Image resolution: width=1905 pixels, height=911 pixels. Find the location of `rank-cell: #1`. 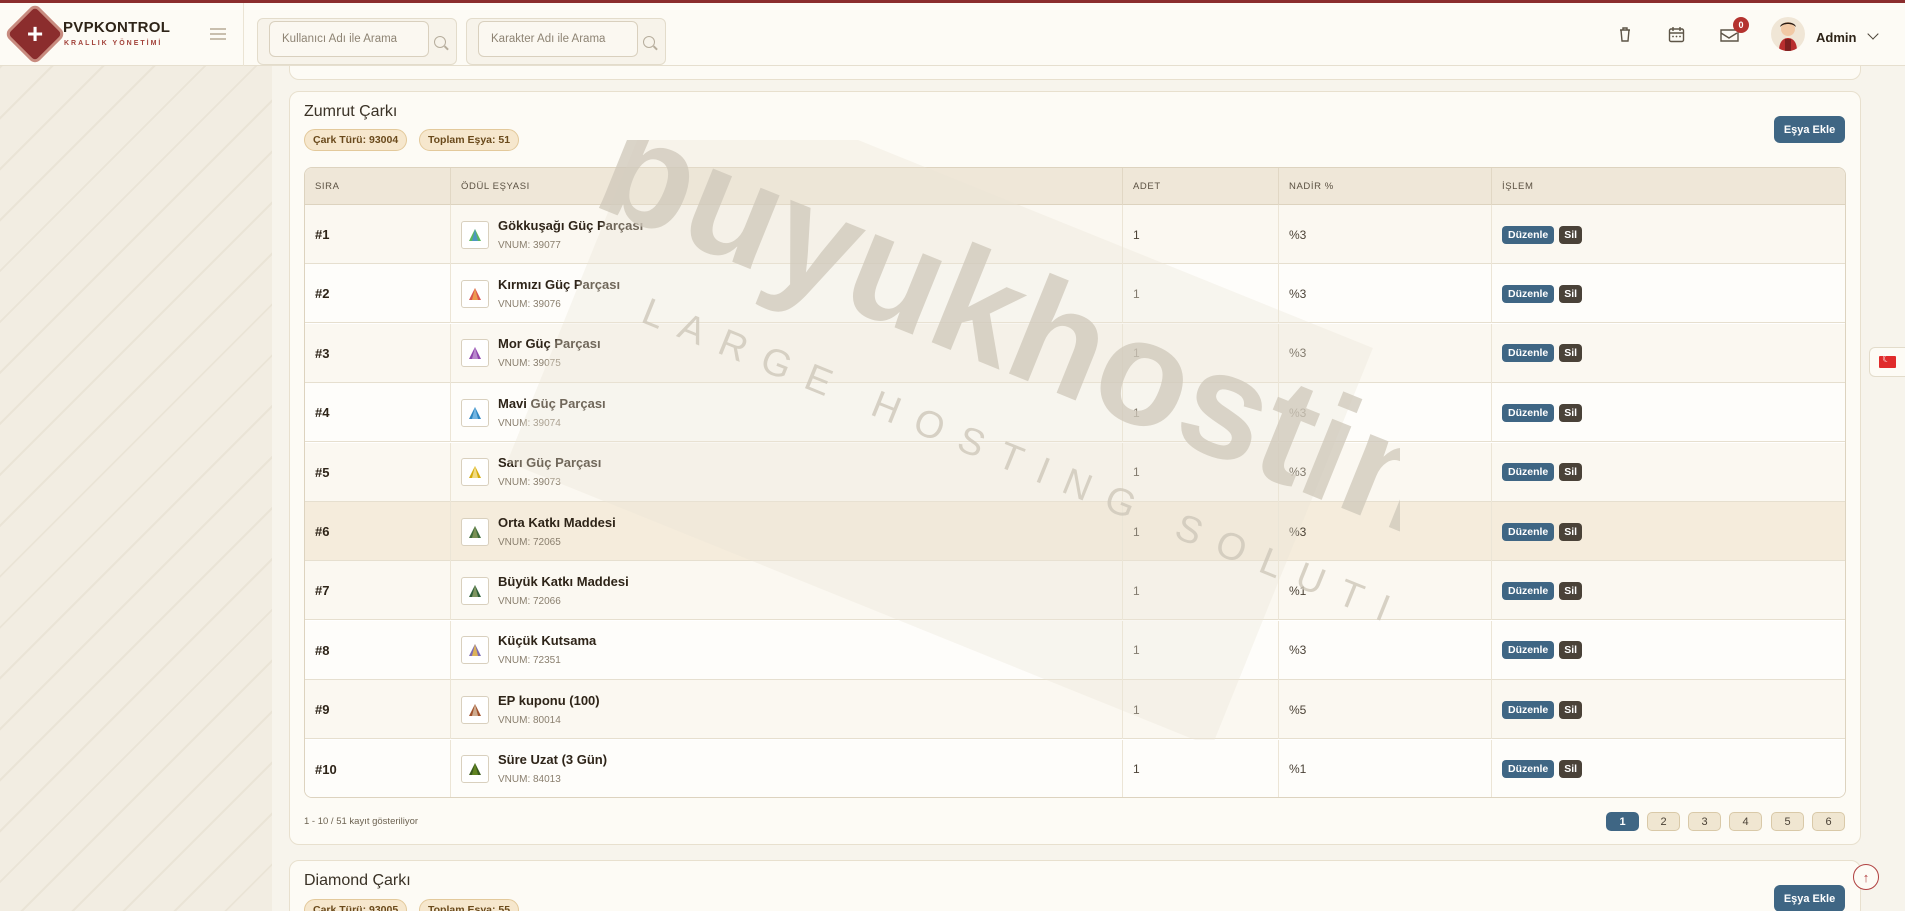

rank-cell: #1 is located at coordinates (378, 234).